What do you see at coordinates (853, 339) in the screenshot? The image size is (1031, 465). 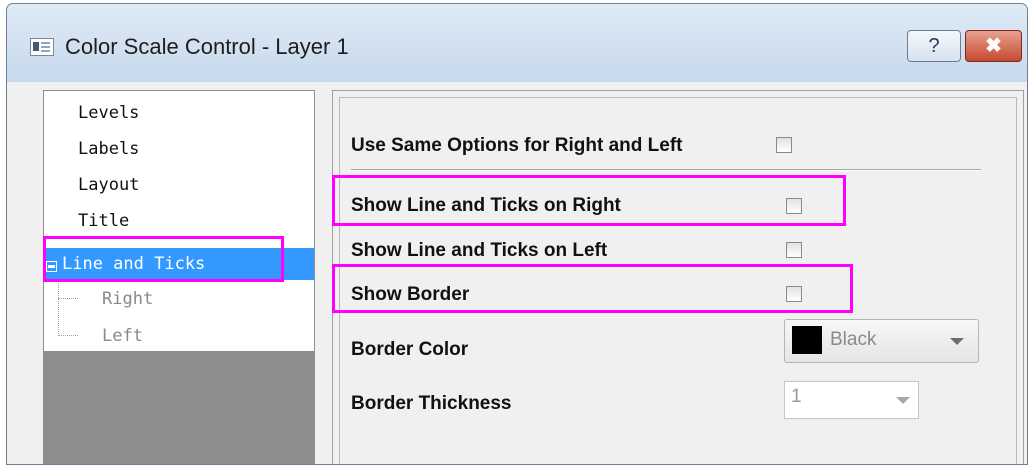 I see `border-color-value: Black` at bounding box center [853, 339].